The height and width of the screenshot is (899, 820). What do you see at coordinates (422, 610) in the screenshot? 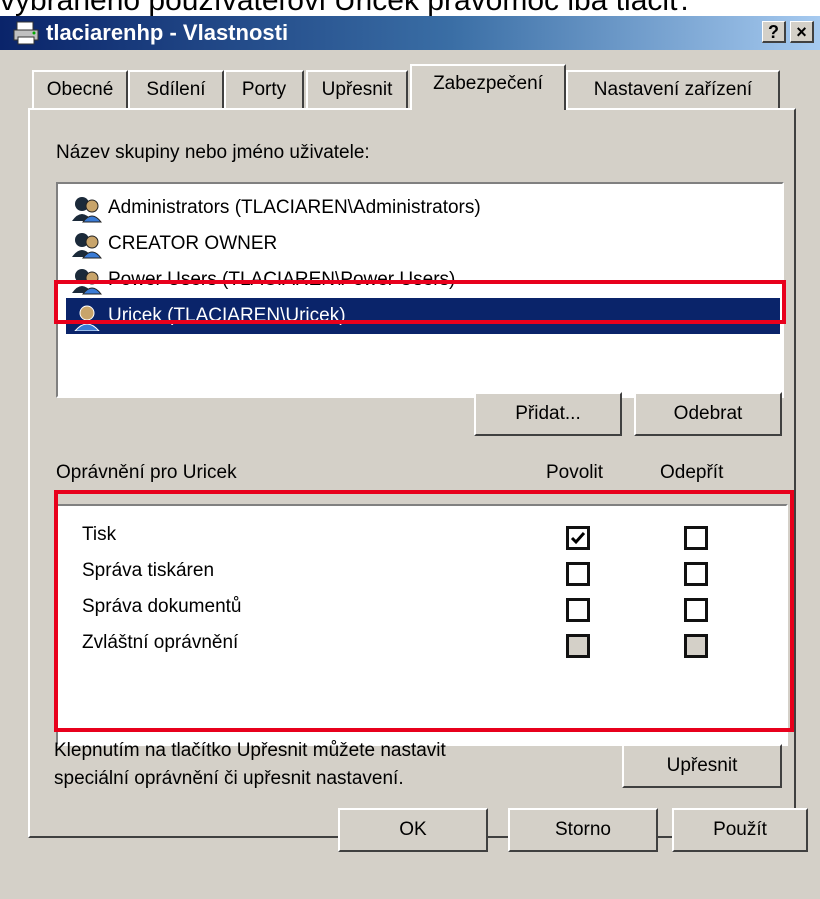
I see `permission-row-manage-documents: Správa dokumentů` at bounding box center [422, 610].